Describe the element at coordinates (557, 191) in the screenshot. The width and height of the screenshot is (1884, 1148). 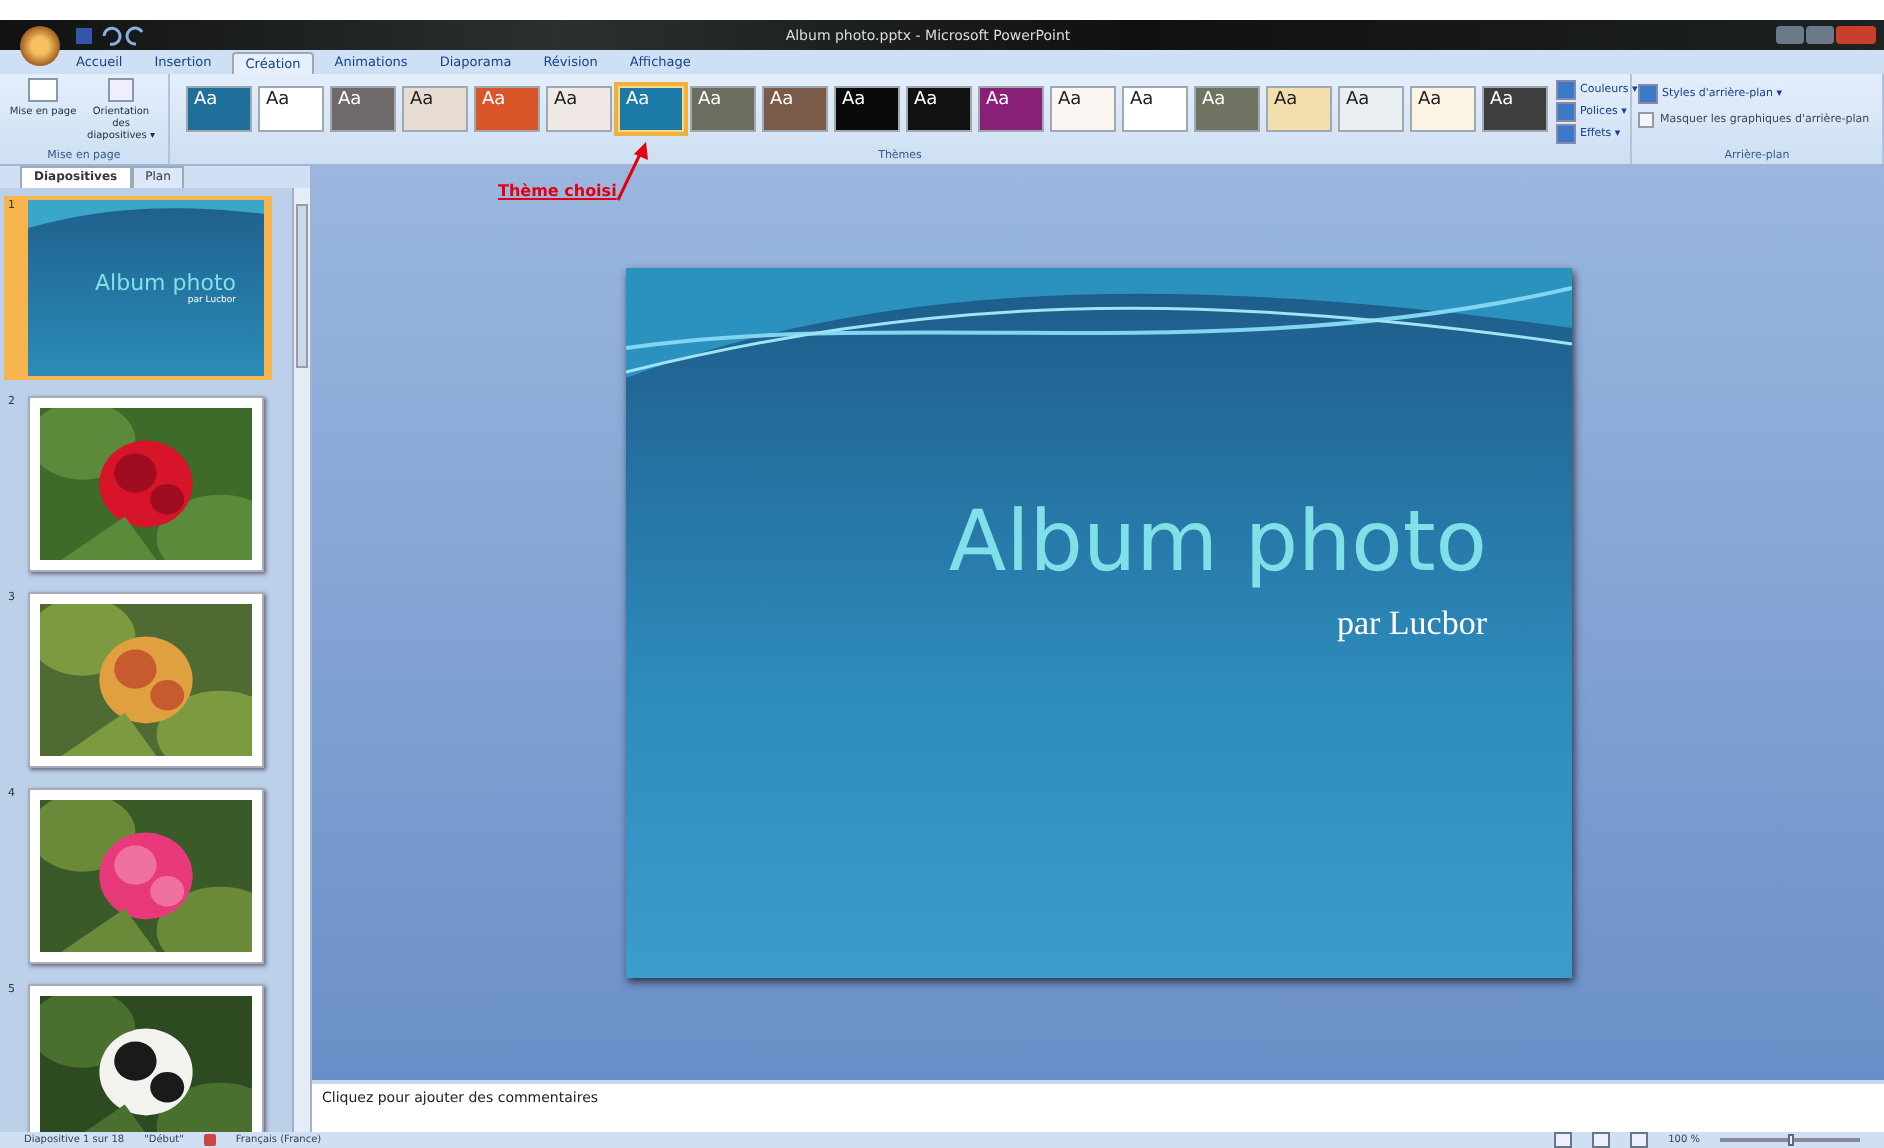
I see `annotation-text: Thème choisi` at that location.